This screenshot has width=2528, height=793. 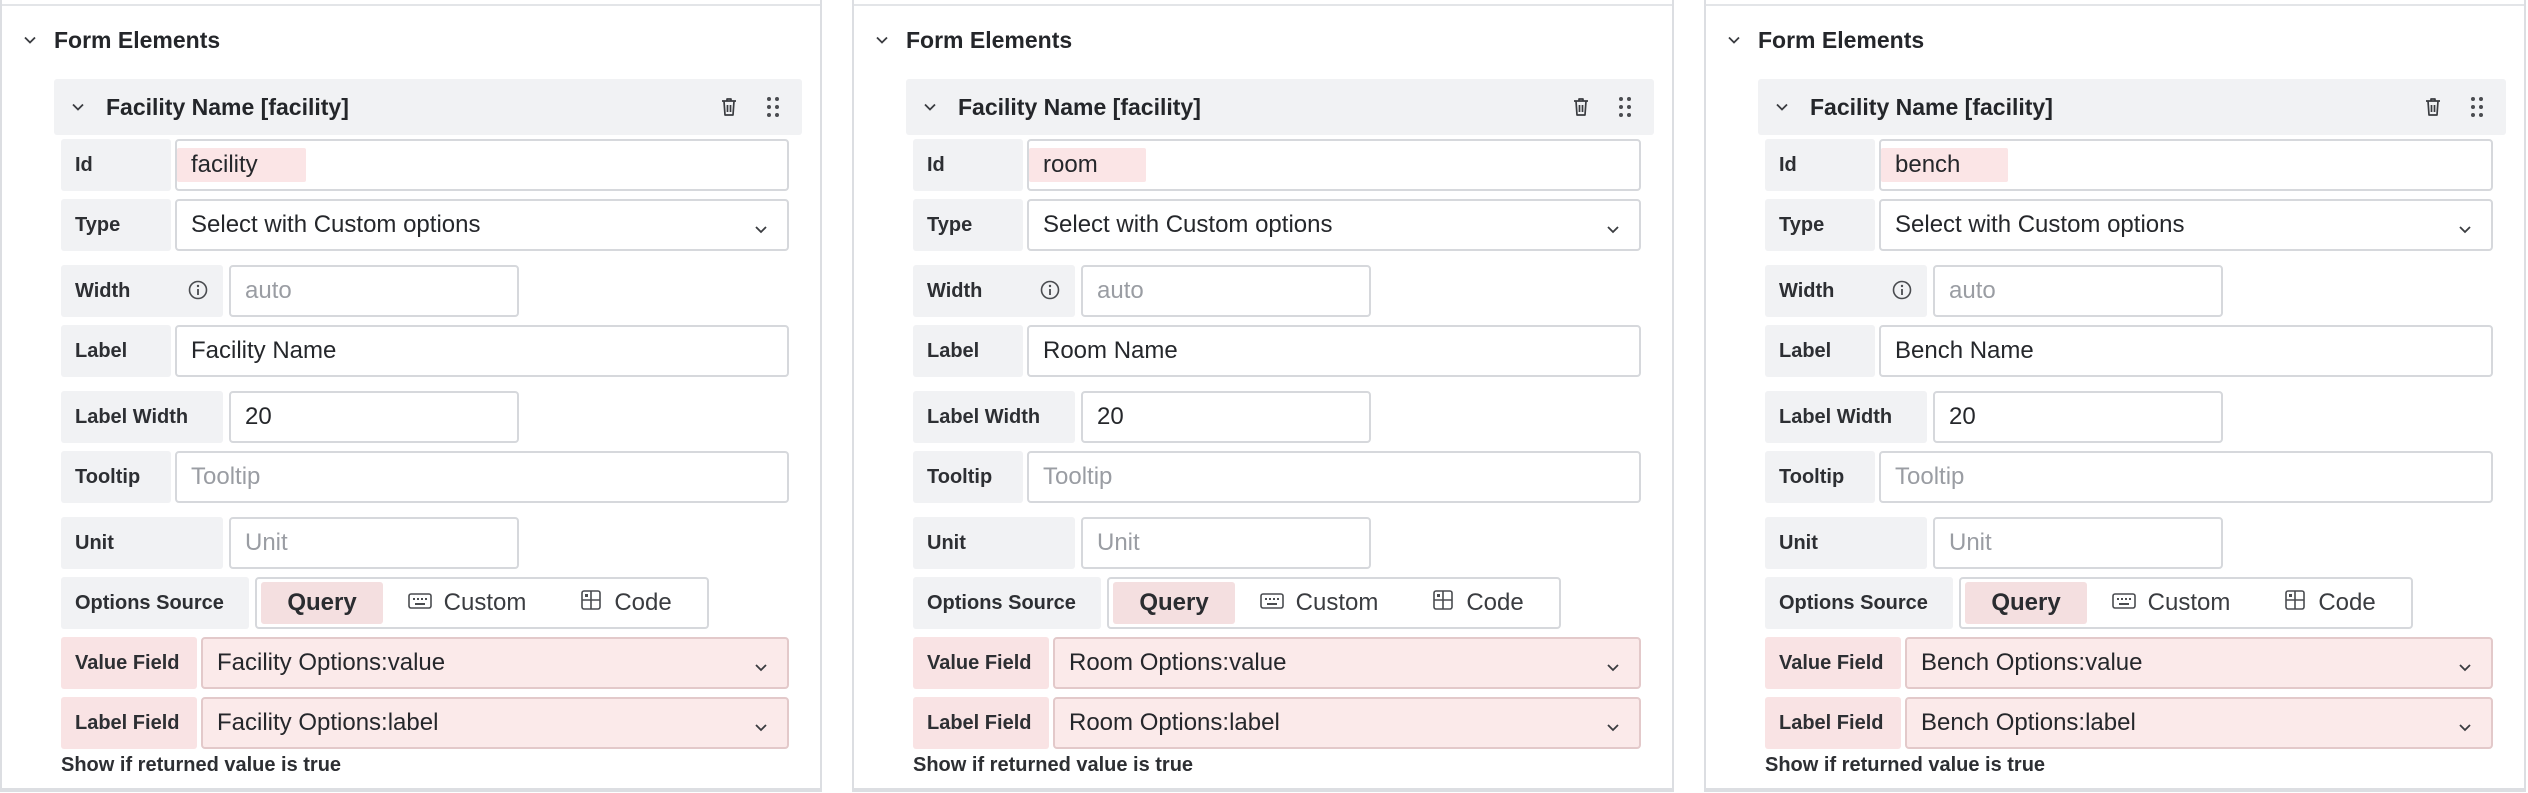 I want to click on label-value: Facility Name, so click(x=264, y=350).